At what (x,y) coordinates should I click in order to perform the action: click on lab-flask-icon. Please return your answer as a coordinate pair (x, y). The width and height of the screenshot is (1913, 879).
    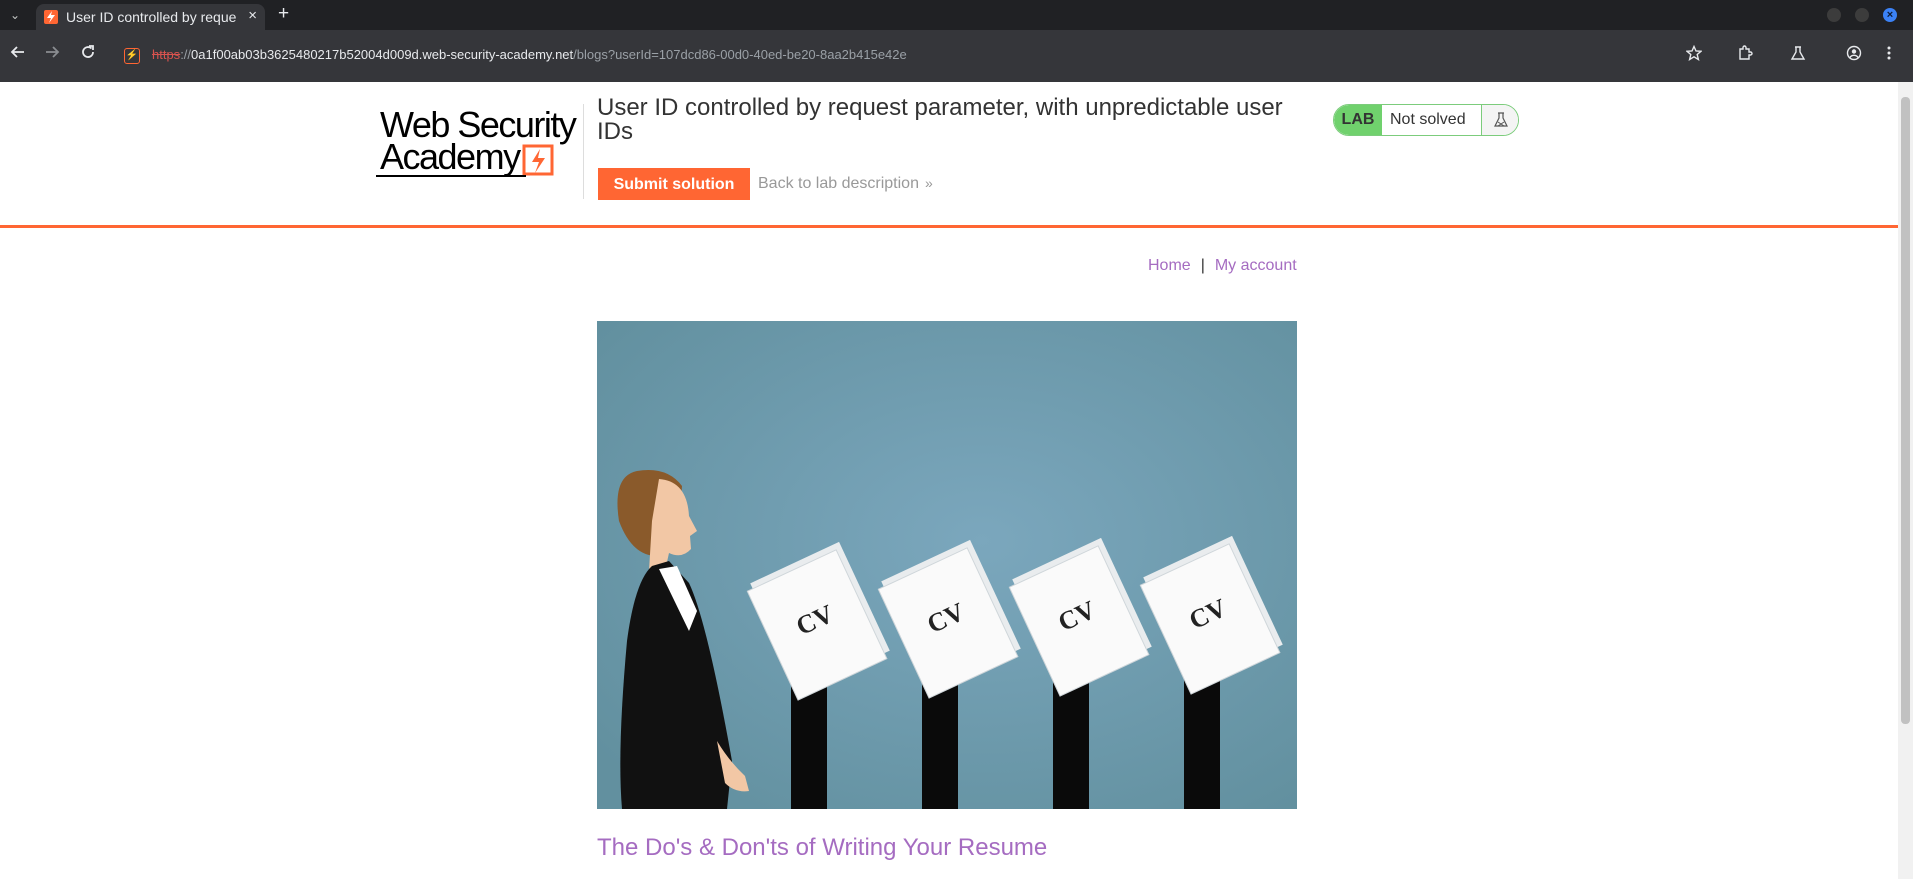
    Looking at the image, I should click on (1499, 120).